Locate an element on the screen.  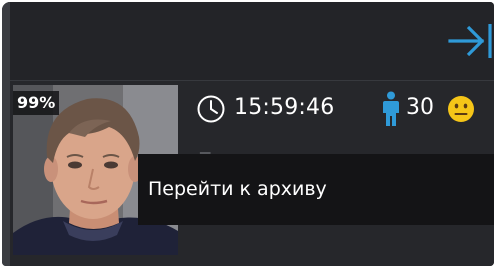
person-icon is located at coordinates (391, 108).